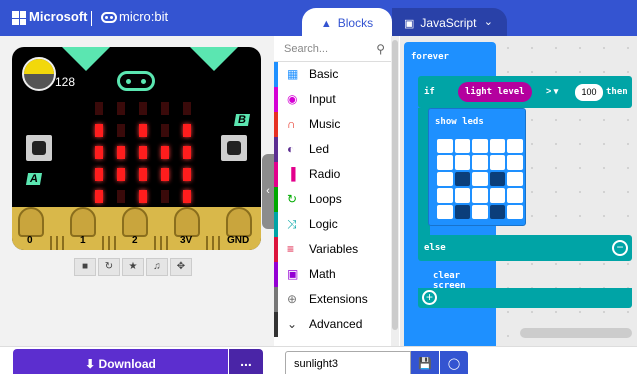 The height and width of the screenshot is (374, 637). Describe the element at coordinates (238, 240) in the screenshot. I see `pin-label: GND` at that location.